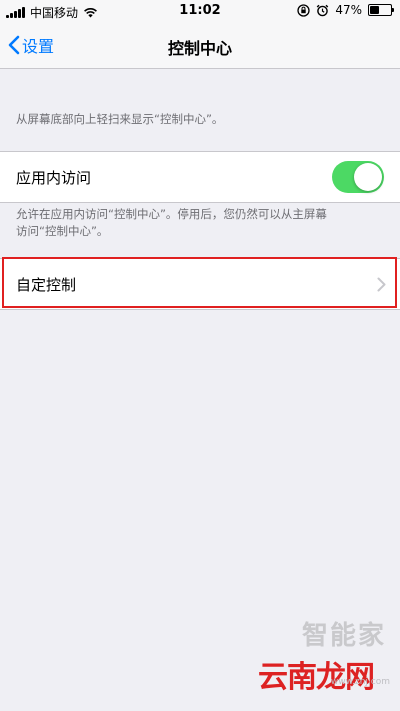 Image resolution: width=400 pixels, height=711 pixels. Describe the element at coordinates (171, 214) in the screenshot. I see `access-hint-line1: 允许在应用内访问“控制中心”。停用后，您仍然可以从主屏幕` at that location.